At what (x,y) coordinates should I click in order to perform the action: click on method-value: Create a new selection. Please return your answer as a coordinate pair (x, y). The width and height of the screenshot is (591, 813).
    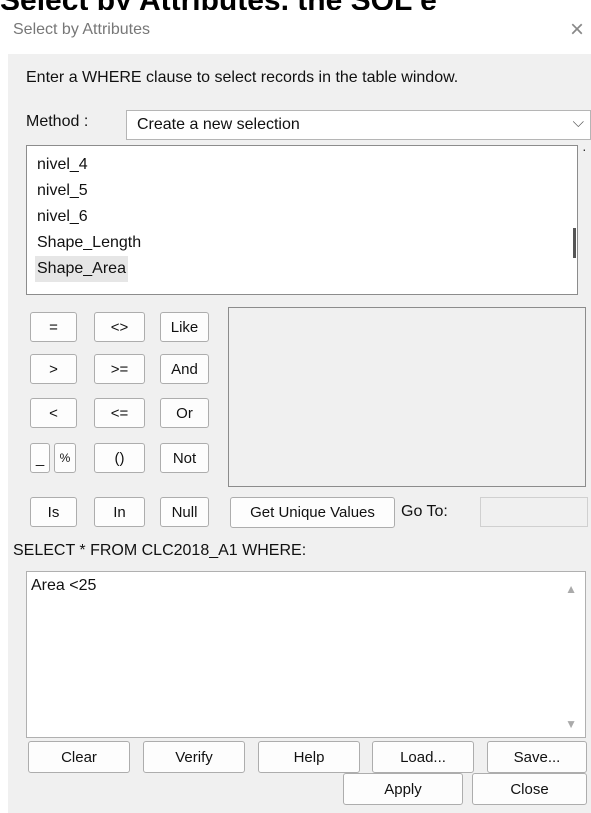
    Looking at the image, I should click on (218, 124).